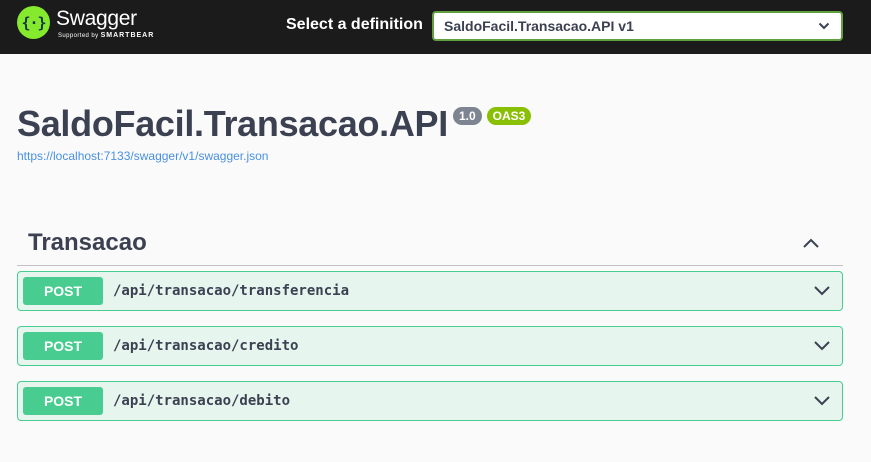 The height and width of the screenshot is (462, 871). I want to click on version-badge: 1.0, so click(467, 116).